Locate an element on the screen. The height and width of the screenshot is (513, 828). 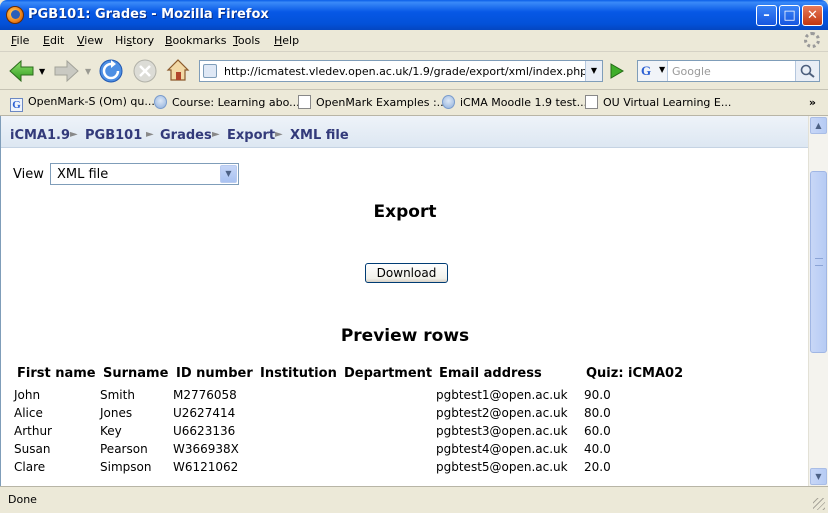
menu-file: File is located at coordinates (20, 40).